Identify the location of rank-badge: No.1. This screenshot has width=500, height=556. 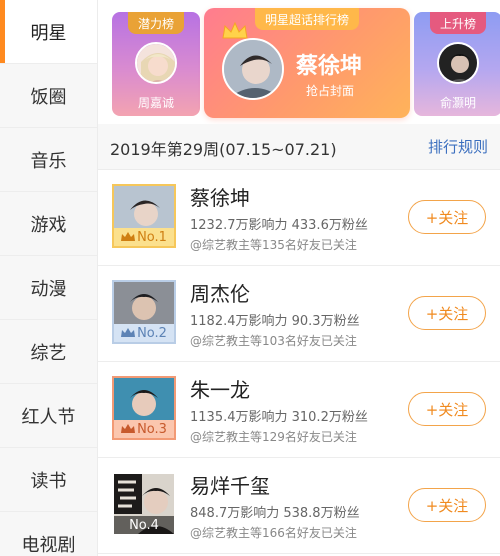
(144, 237).